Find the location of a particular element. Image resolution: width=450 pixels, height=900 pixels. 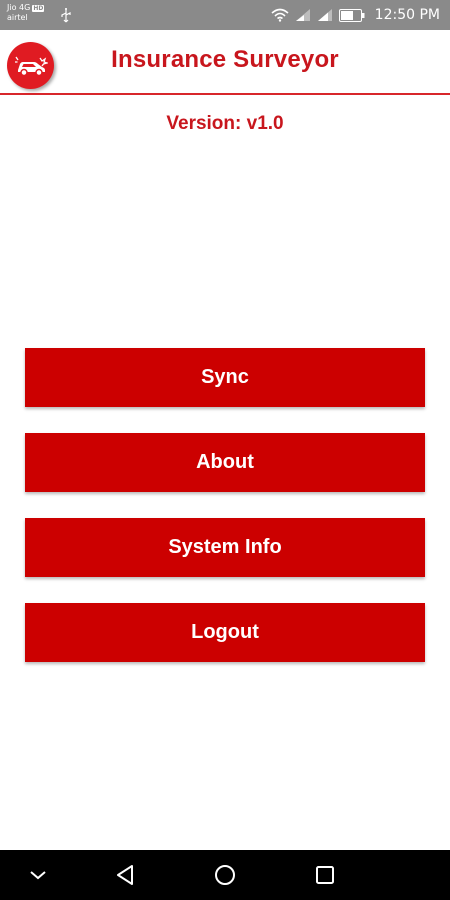

carrier-2-label: airtel is located at coordinates (17, 17).